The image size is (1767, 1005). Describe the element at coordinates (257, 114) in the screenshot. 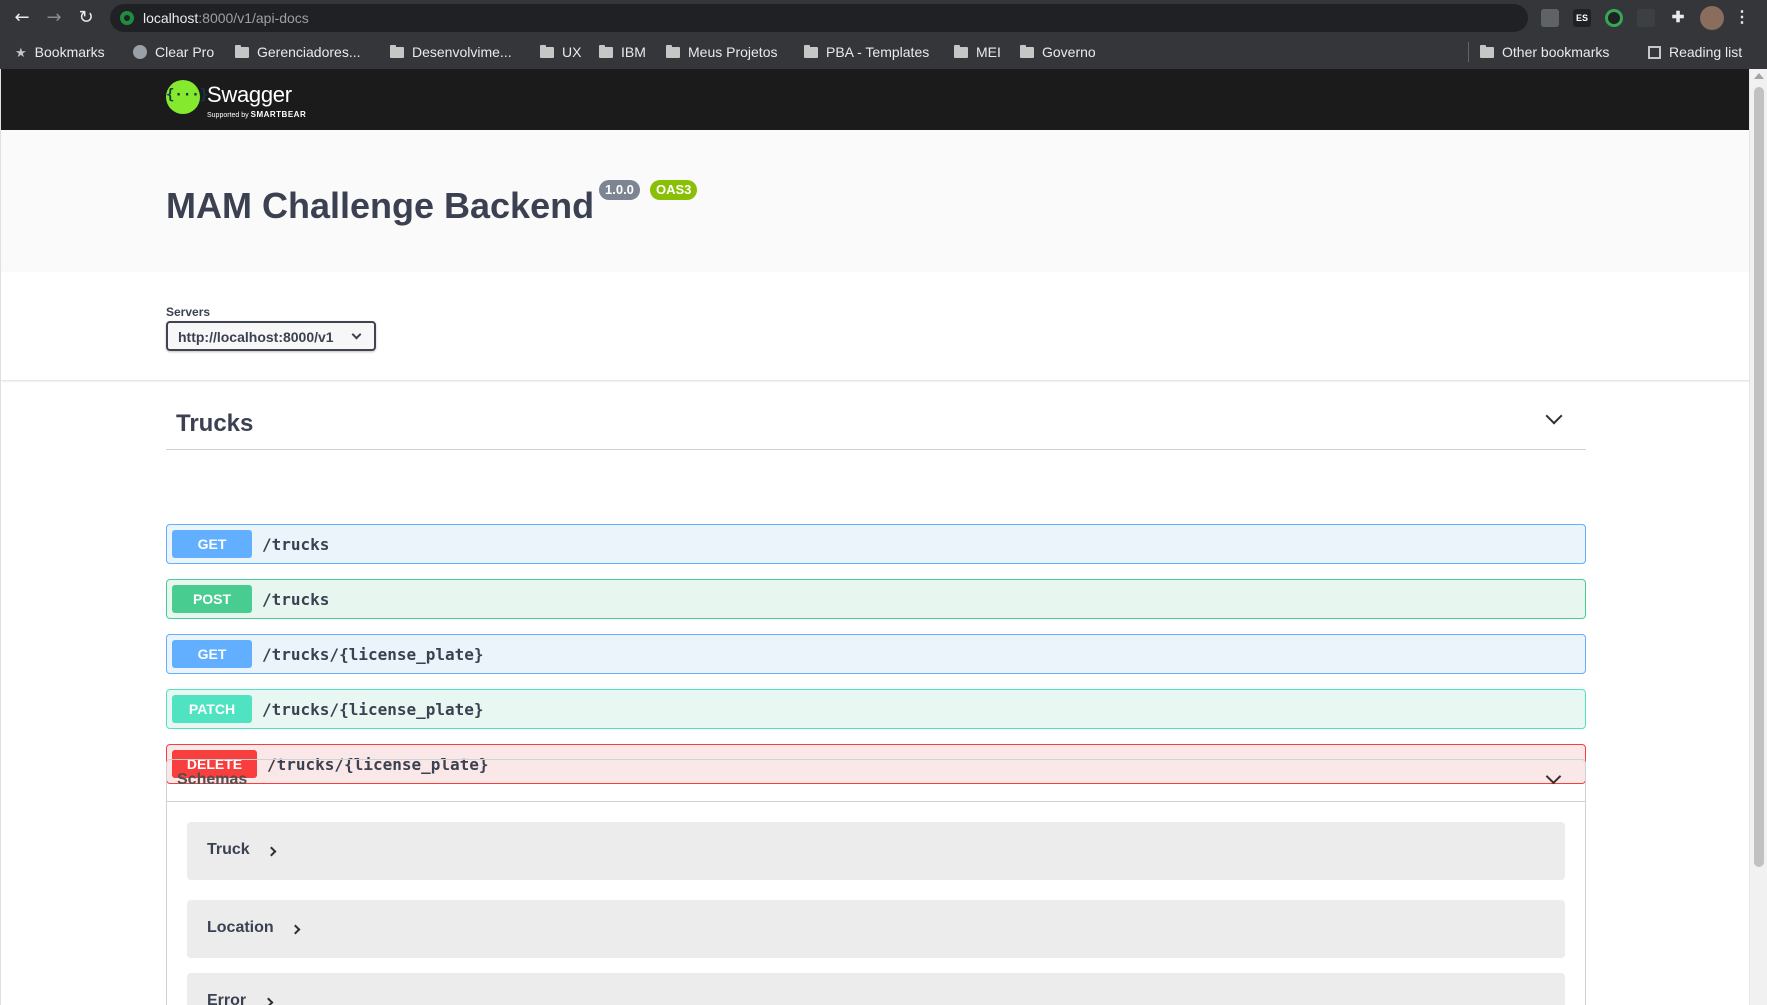

I see `swagger-supported-by: Supported by SMARTBEAR` at that location.